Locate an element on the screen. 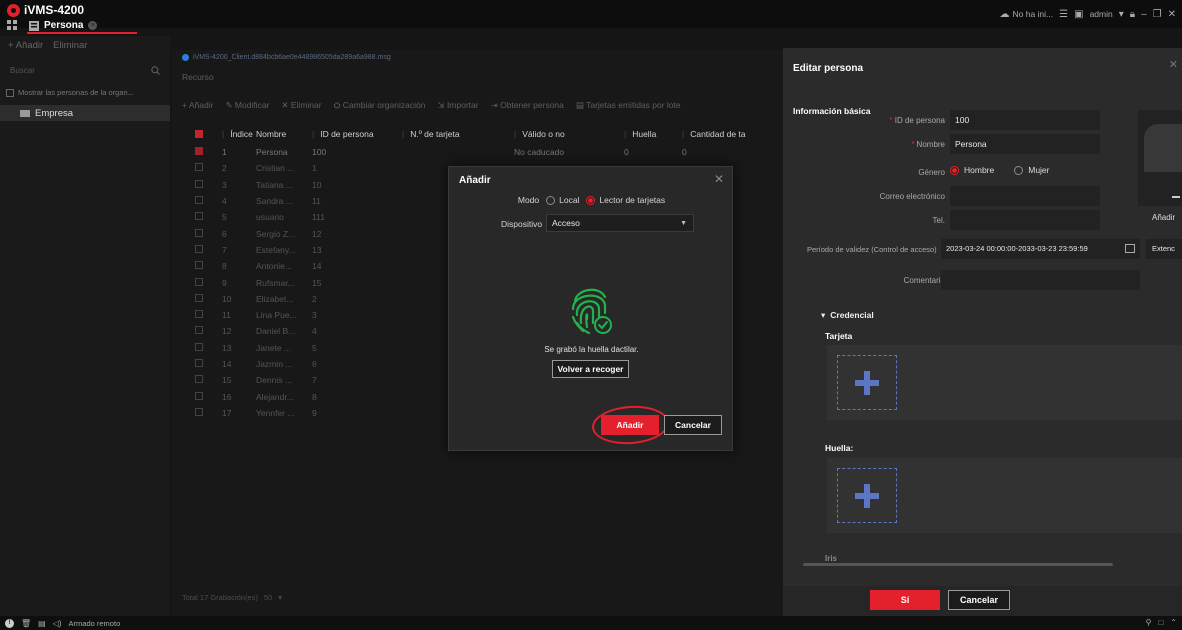  col-fingerprint: | Huella is located at coordinates (653, 134).